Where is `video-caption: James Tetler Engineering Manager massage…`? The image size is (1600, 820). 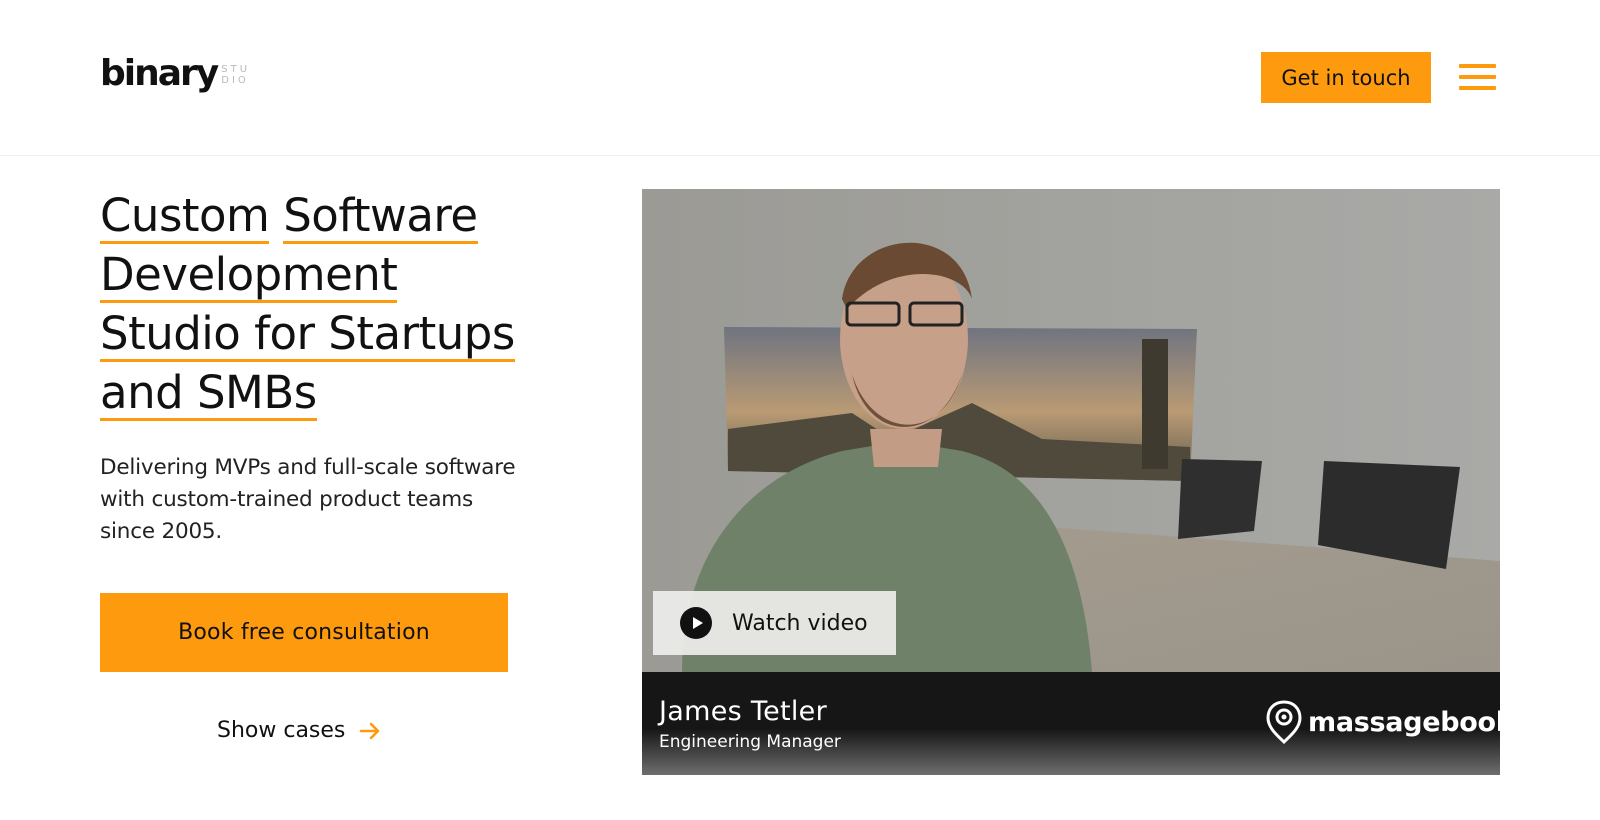 video-caption: James Tetler Engineering Manager massage… is located at coordinates (1071, 723).